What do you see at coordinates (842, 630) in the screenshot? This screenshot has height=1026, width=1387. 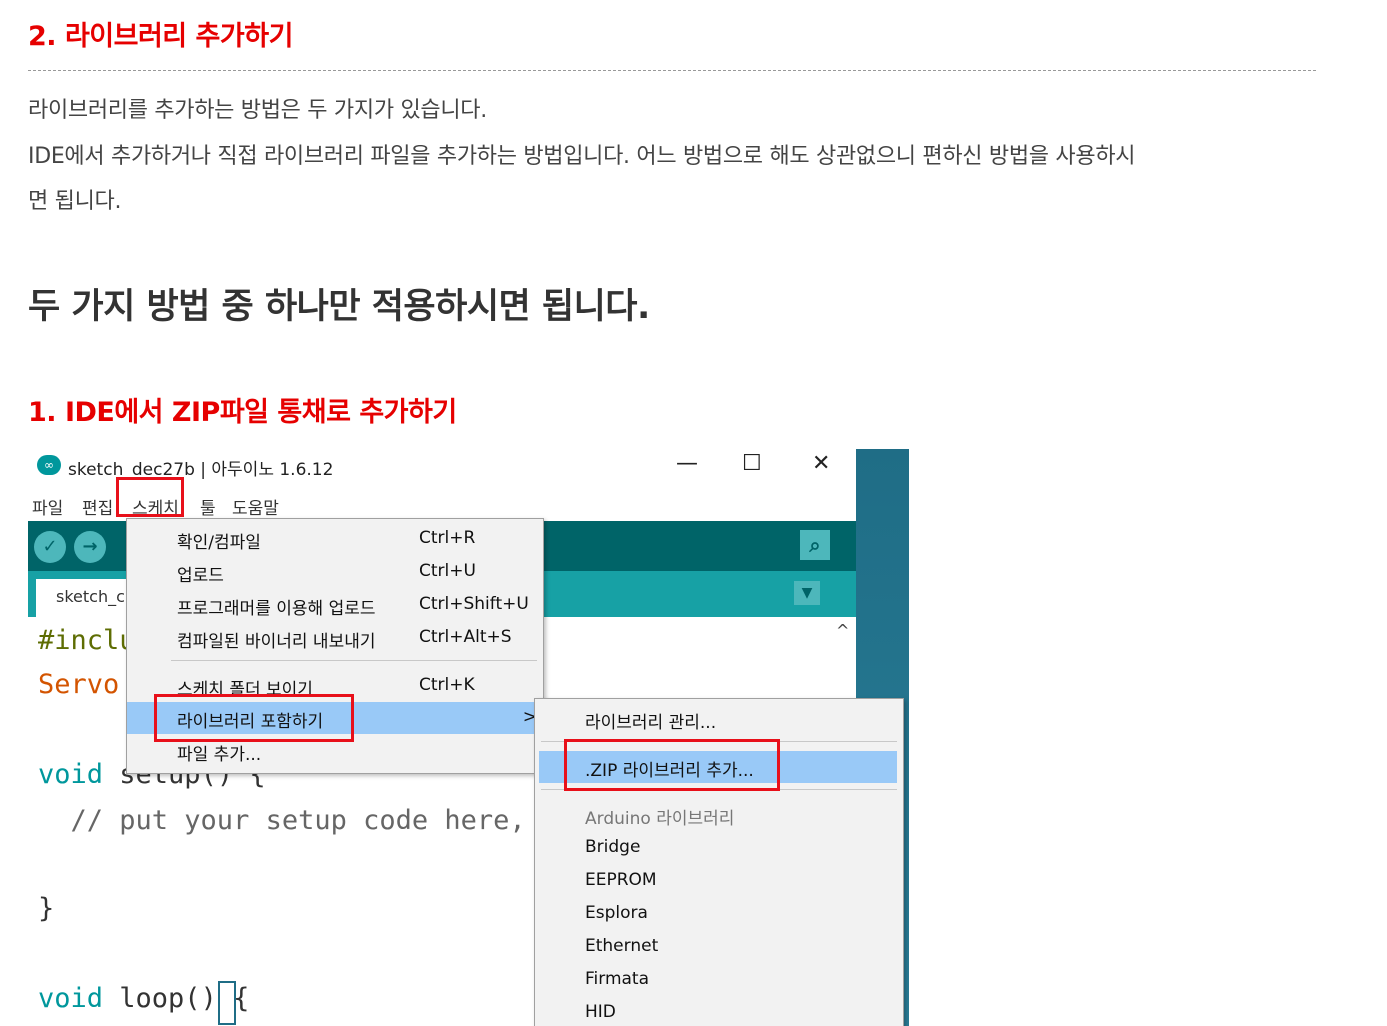 I see `scroll-up-icon: ^` at bounding box center [842, 630].